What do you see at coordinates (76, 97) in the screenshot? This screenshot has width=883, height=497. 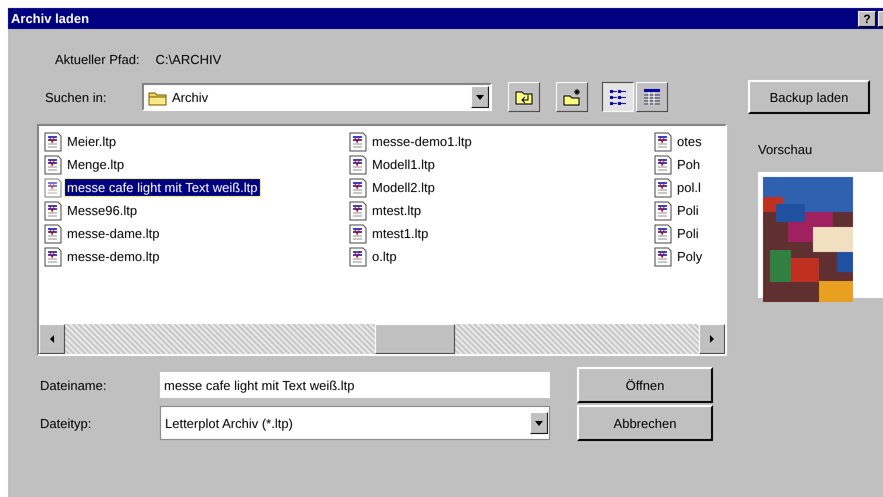 I see `look-in-label: Suchen in:` at bounding box center [76, 97].